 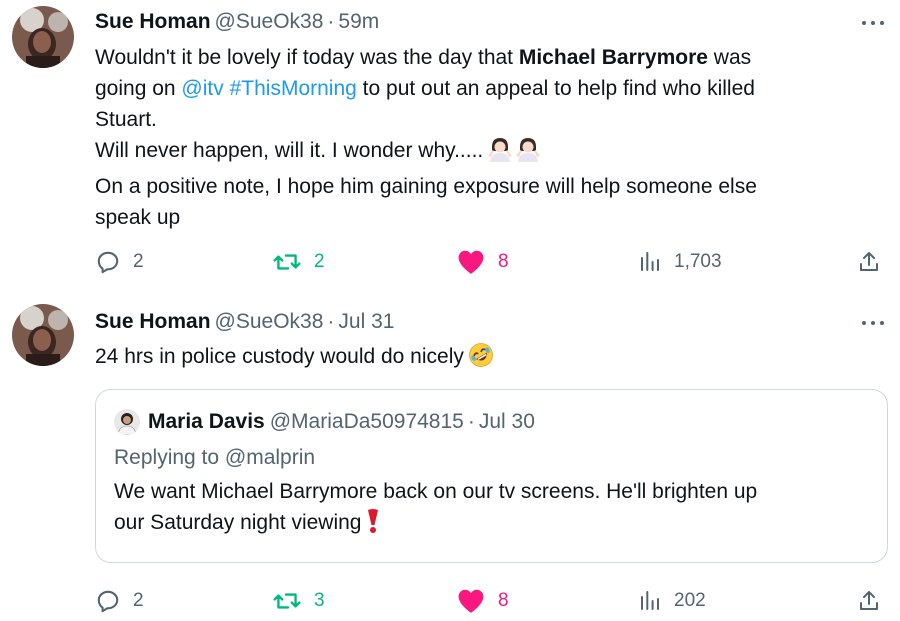 I want to click on bold-name: Michael Barrymore, so click(x=613, y=57).